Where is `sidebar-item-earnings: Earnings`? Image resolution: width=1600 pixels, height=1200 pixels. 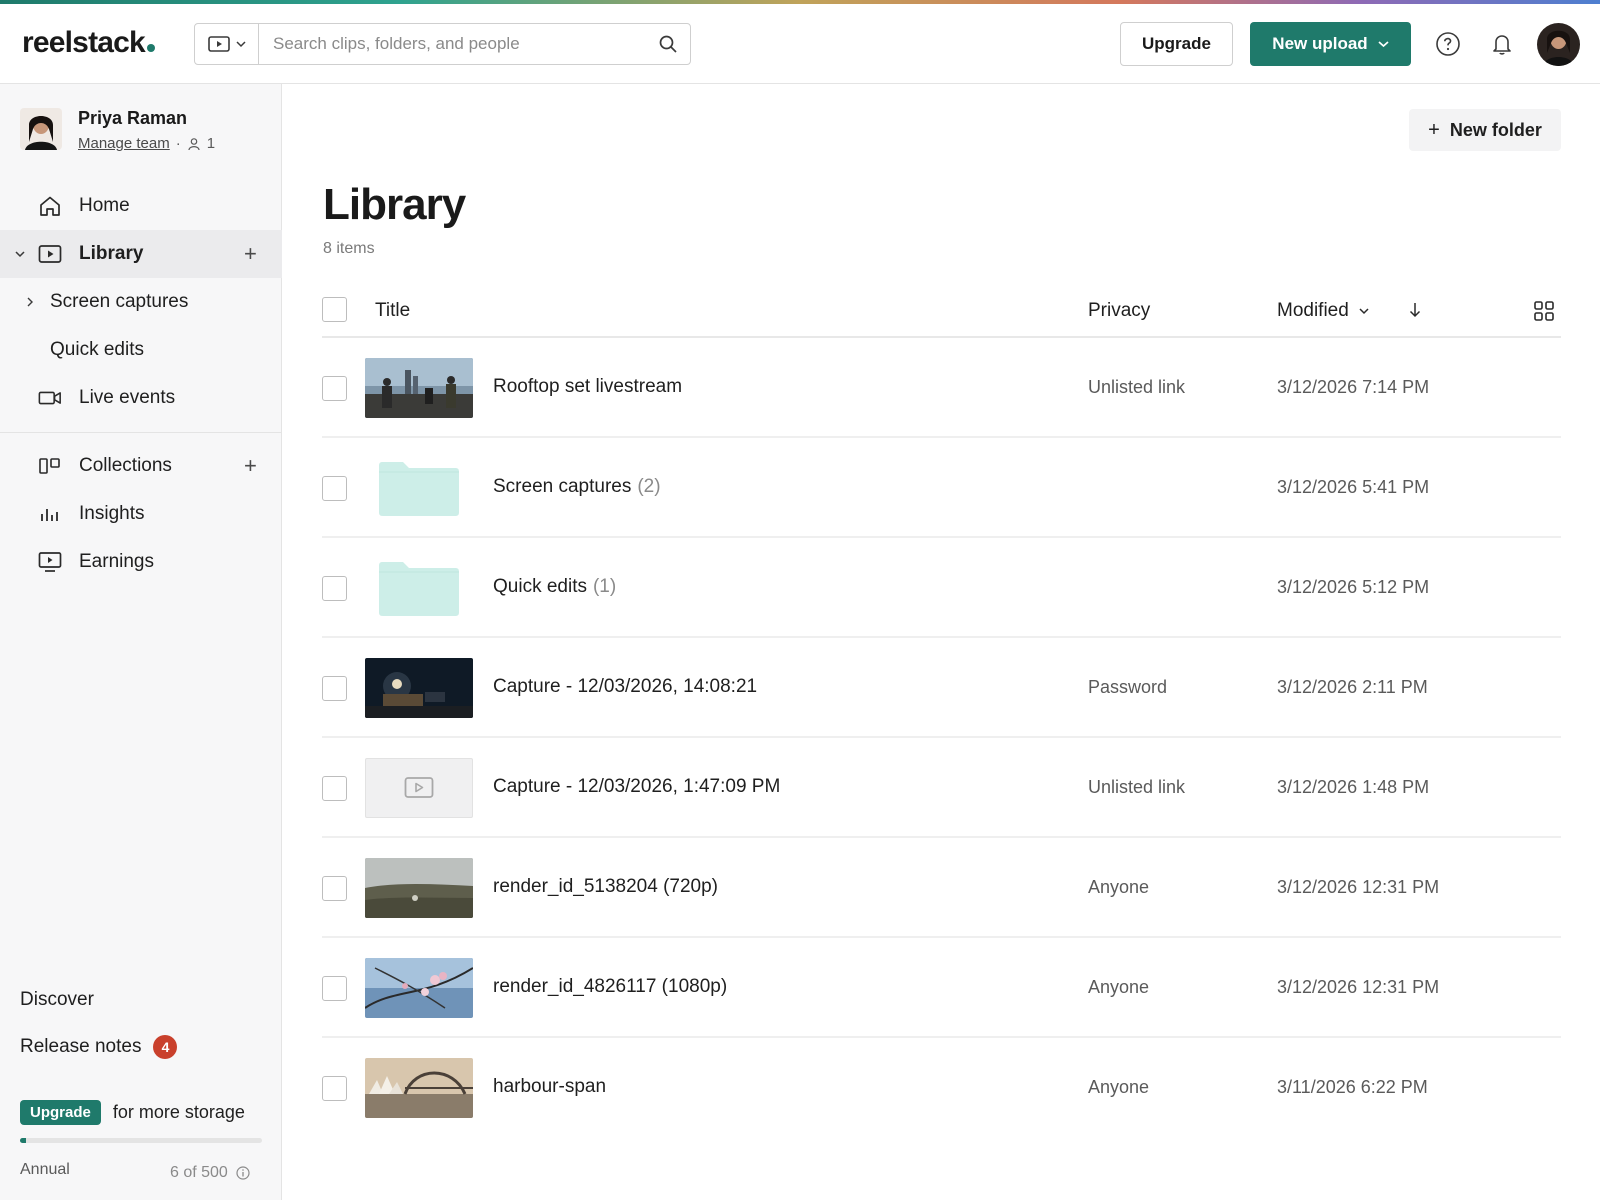 sidebar-item-earnings: Earnings is located at coordinates (141, 562).